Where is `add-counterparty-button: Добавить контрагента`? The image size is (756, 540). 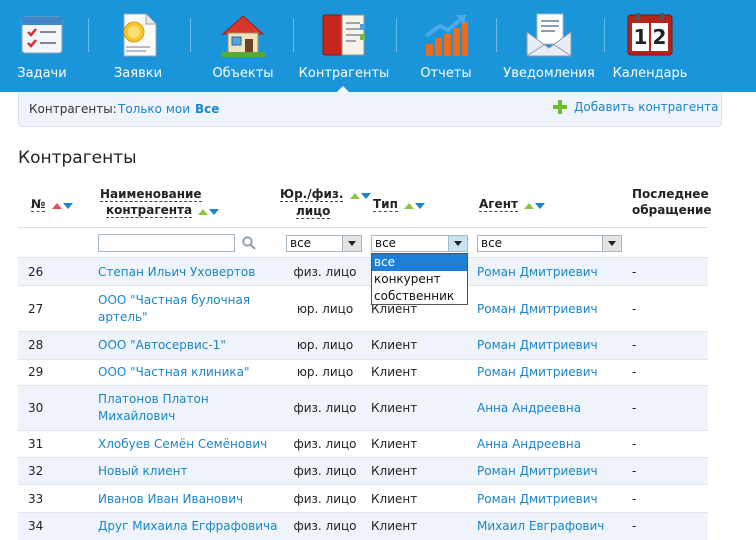 add-counterparty-button: Добавить контрагента is located at coordinates (636, 107).